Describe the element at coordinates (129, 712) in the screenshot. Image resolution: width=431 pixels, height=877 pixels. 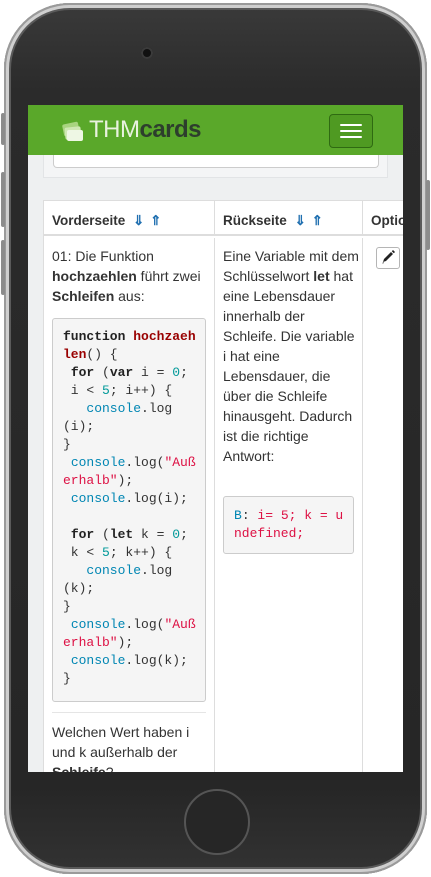
I see `front-divider` at that location.